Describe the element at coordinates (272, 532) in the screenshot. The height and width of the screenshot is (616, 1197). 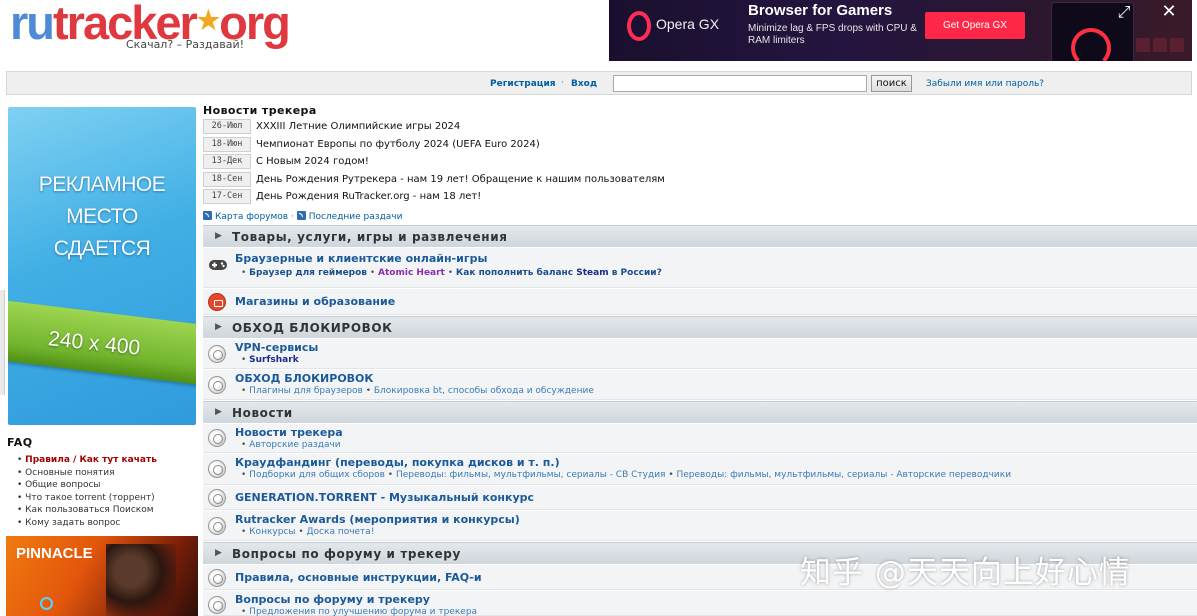
I see `subforum-link: Конкурсы` at that location.